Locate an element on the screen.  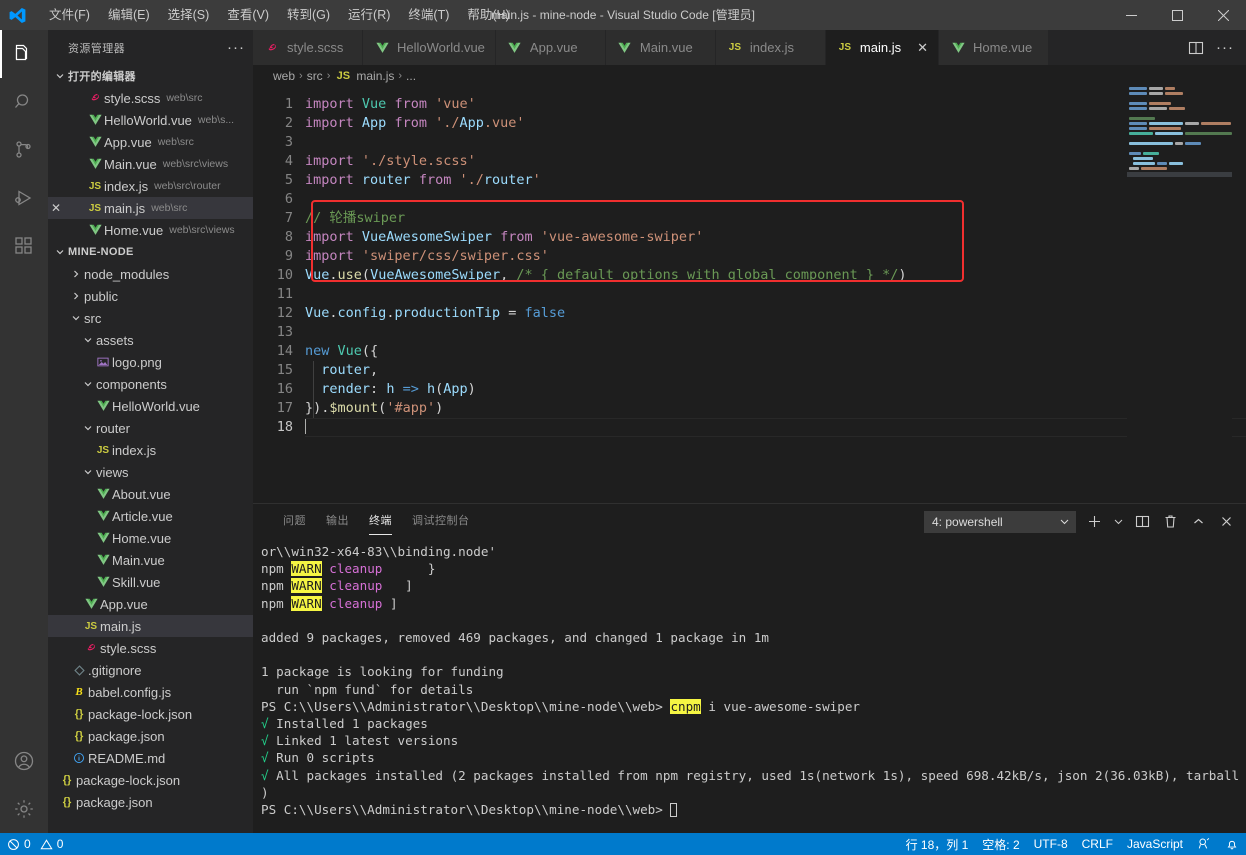
split-editor-icon is located at coordinates (1196, 48).